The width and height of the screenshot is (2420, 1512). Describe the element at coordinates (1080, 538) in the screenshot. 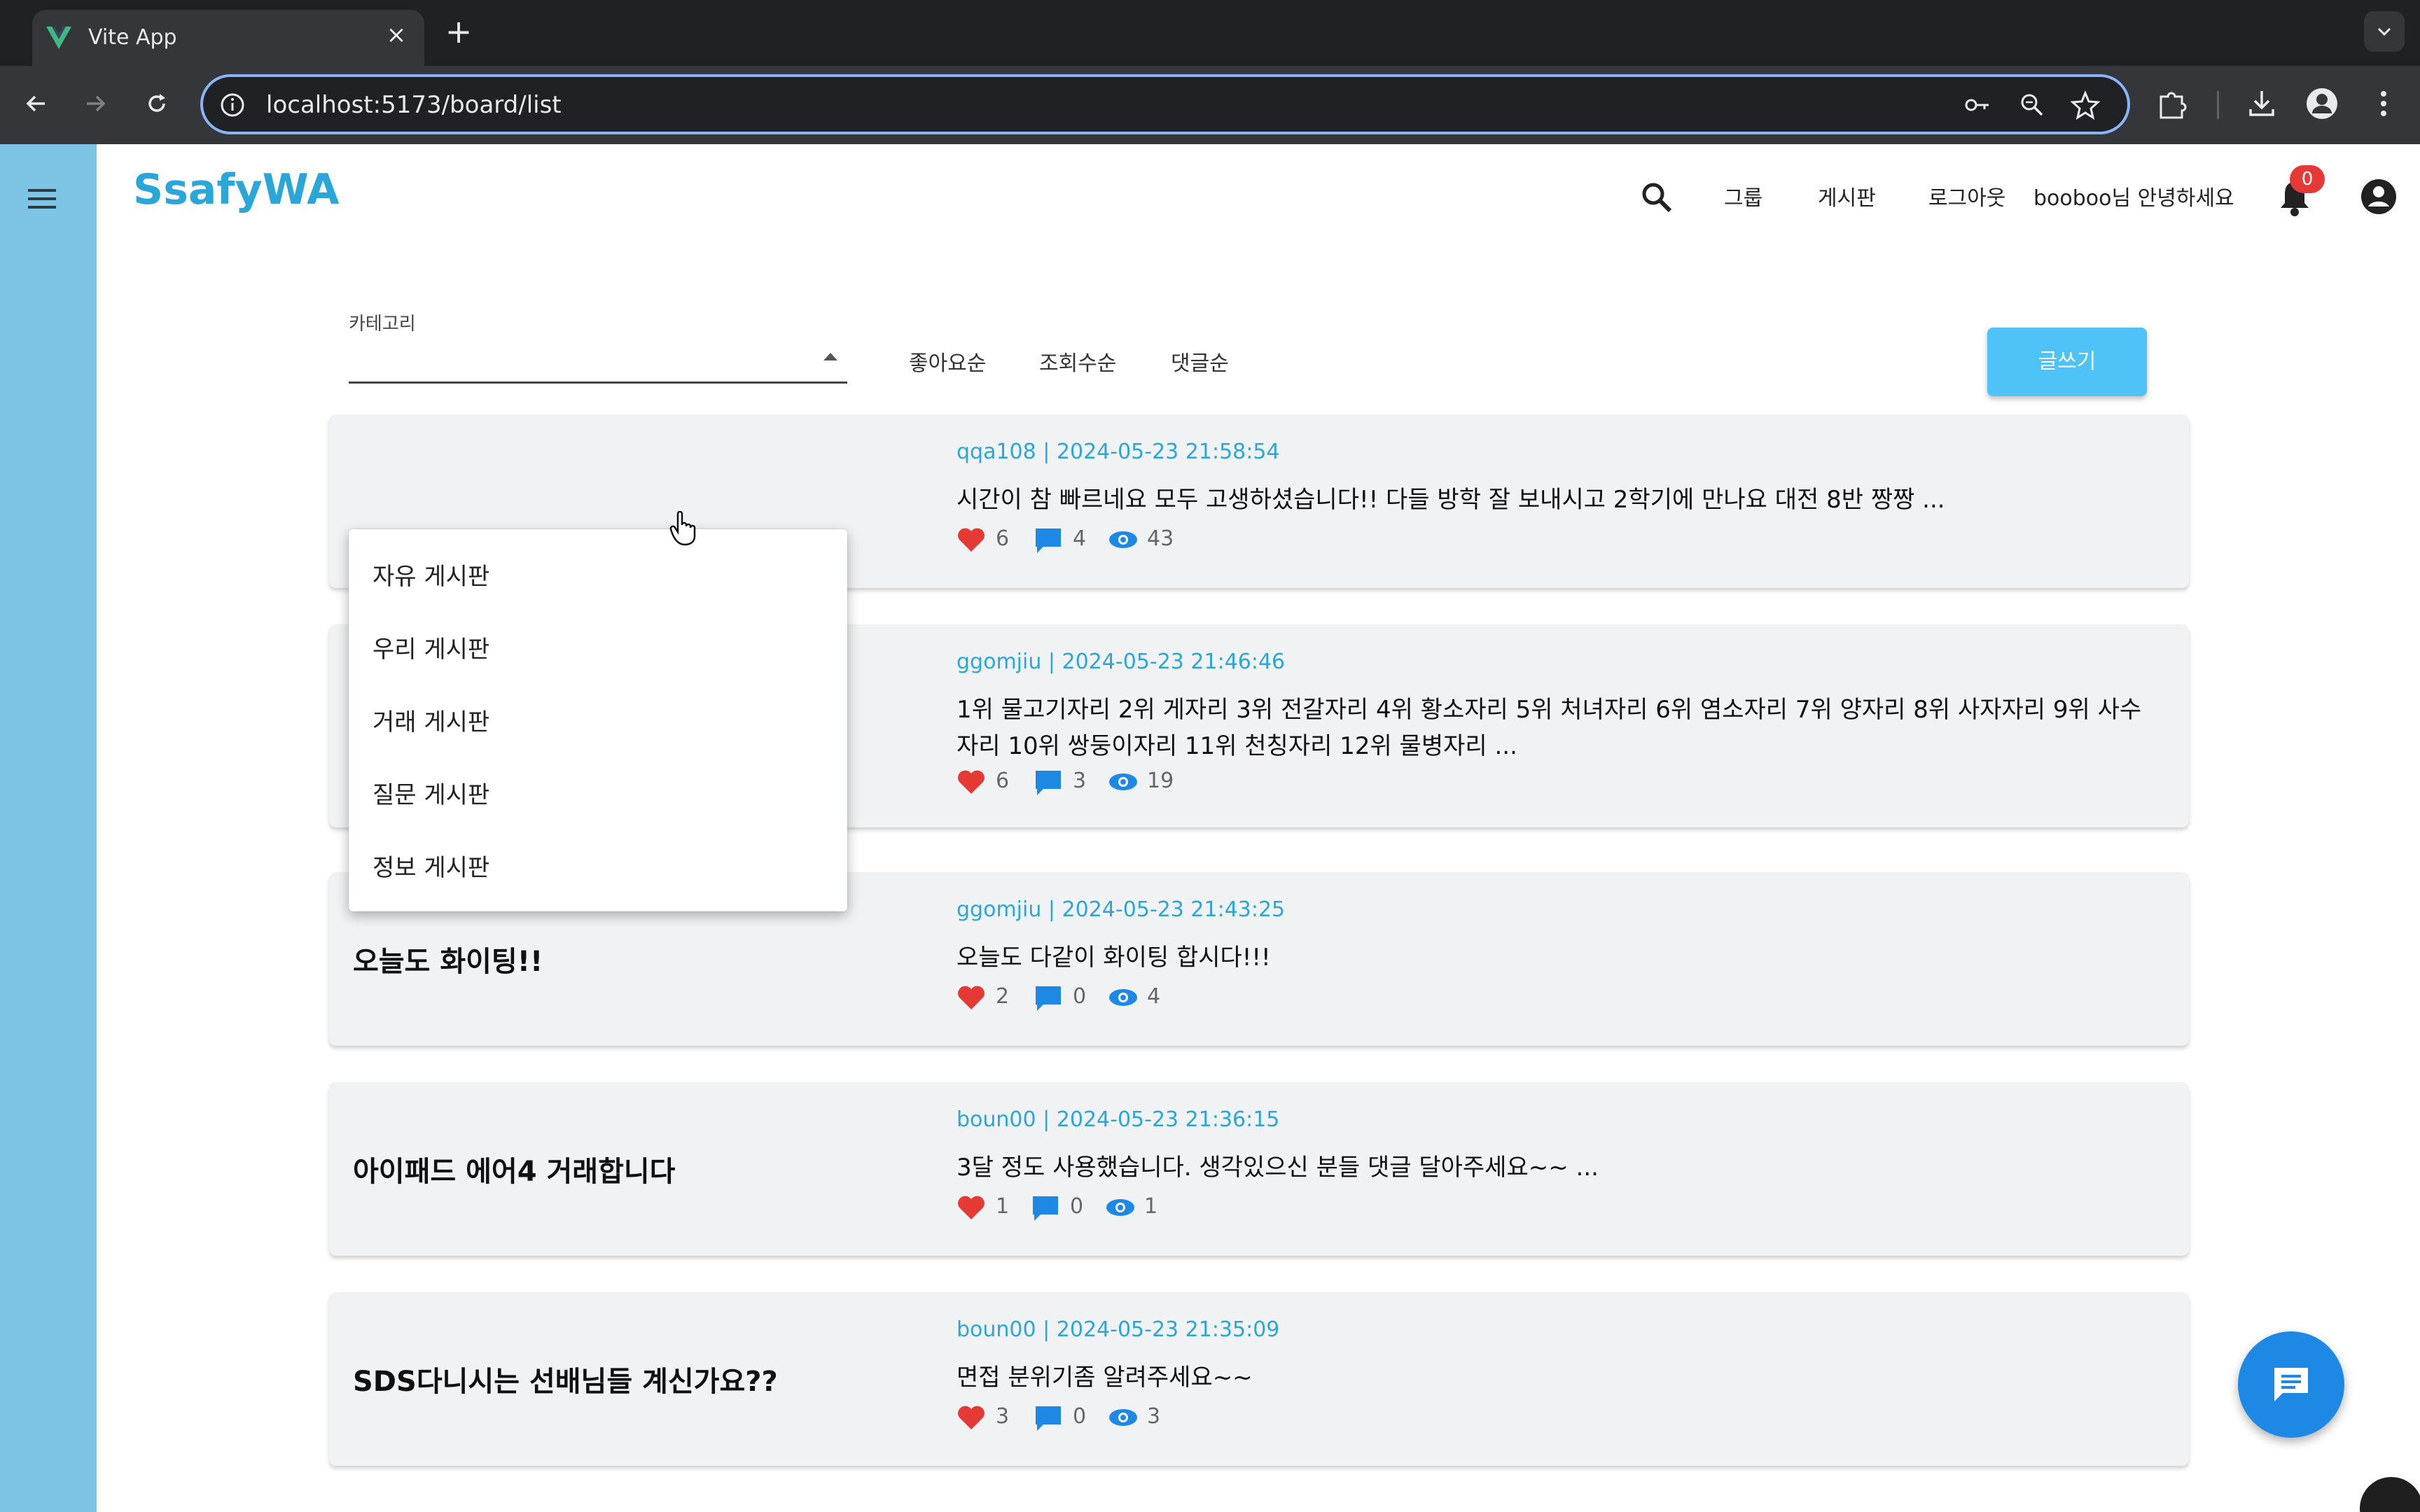

I see `comment-count: 4` at that location.